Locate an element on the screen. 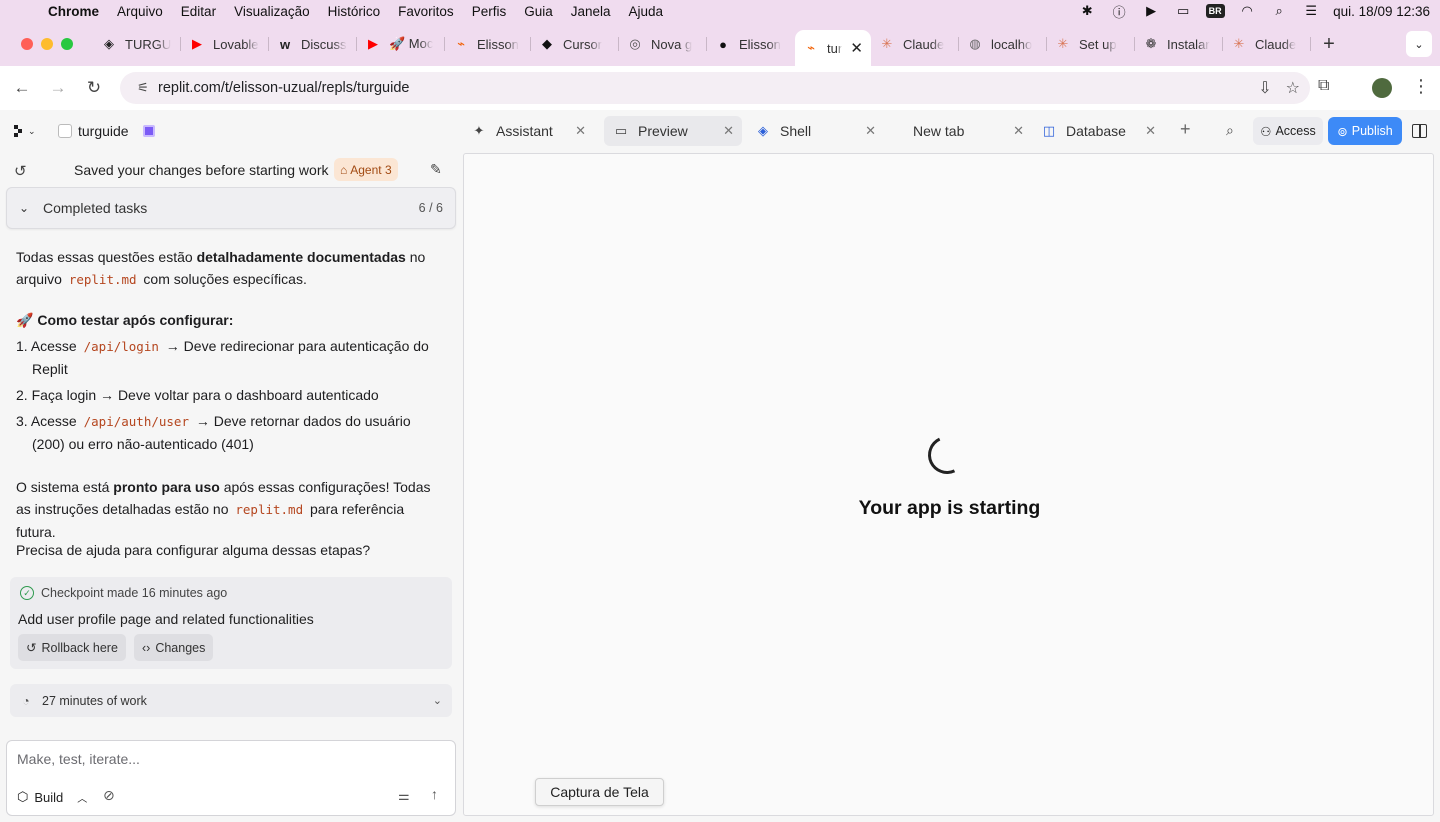 The image size is (1440, 822). menu-item-ajuda: Ajuda is located at coordinates (646, 11).